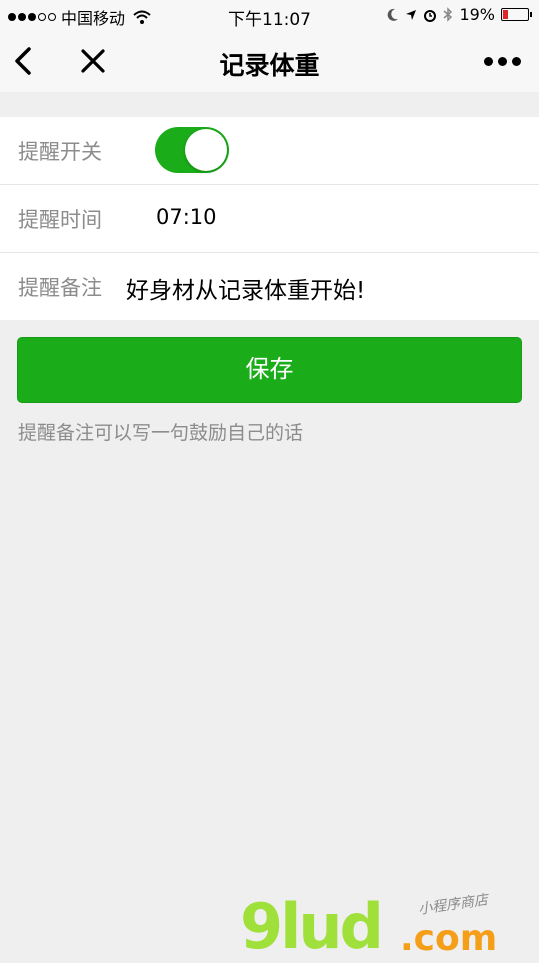 This screenshot has height=963, width=539. I want to click on toggle-knob, so click(206, 150).